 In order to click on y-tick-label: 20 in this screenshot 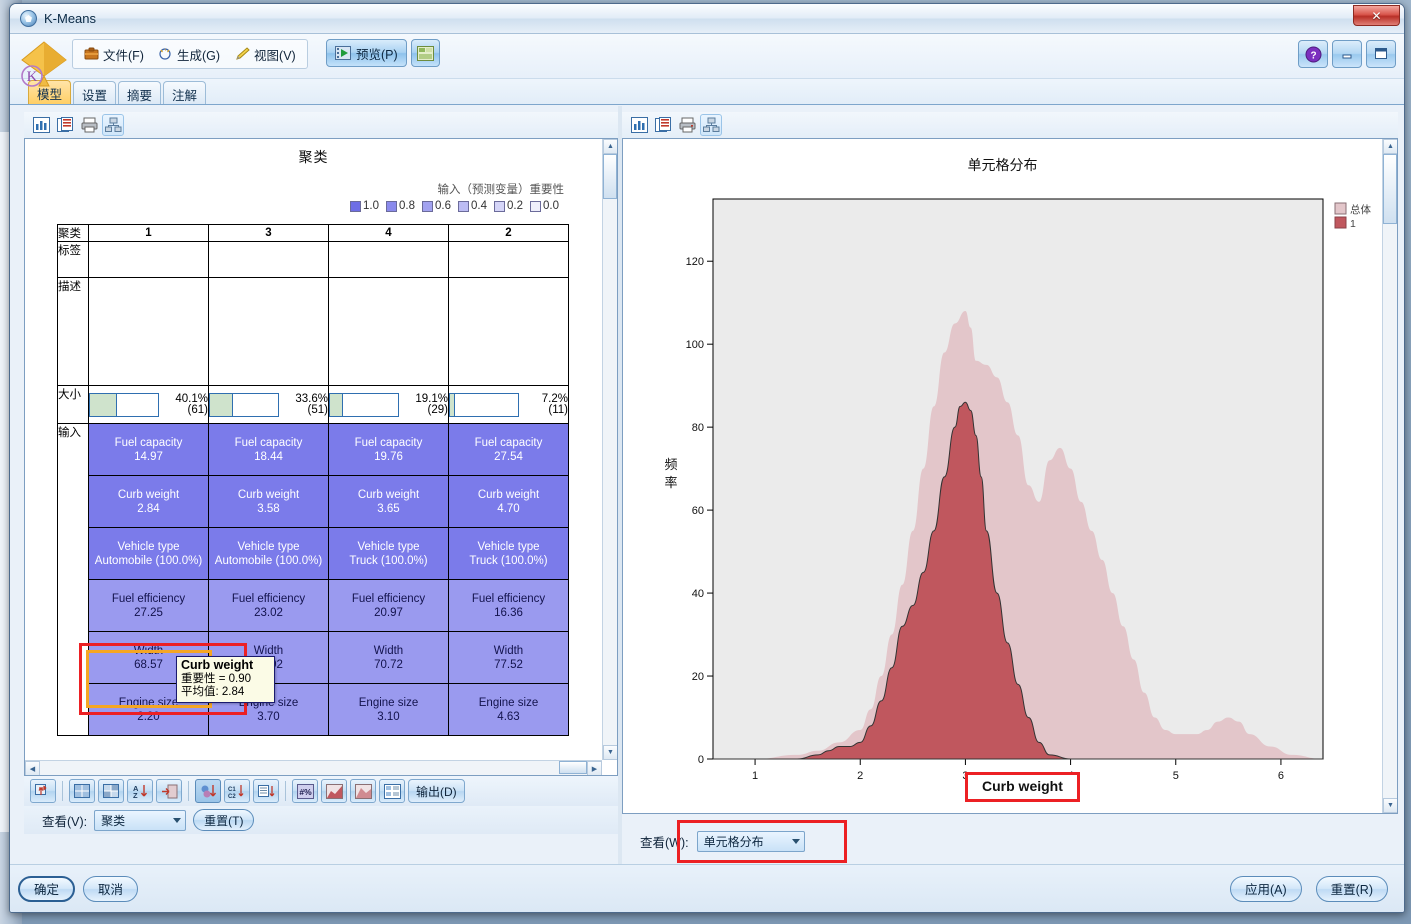, I will do `click(698, 677)`.